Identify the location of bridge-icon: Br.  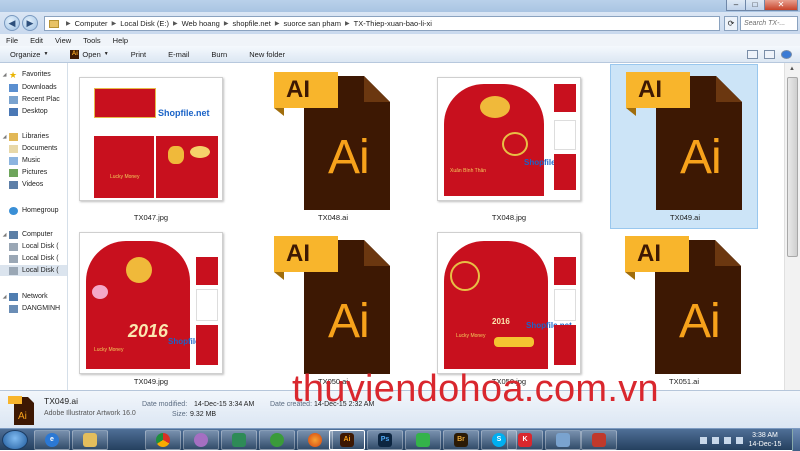
(461, 440).